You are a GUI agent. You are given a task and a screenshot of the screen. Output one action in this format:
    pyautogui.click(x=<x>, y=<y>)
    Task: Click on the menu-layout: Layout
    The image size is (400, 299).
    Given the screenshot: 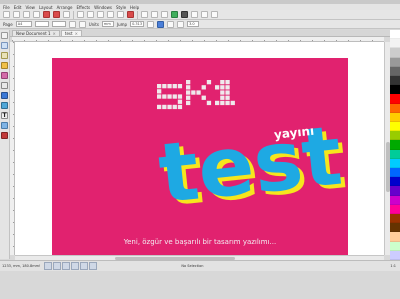 What is the action you would take?
    pyautogui.click(x=46, y=7)
    